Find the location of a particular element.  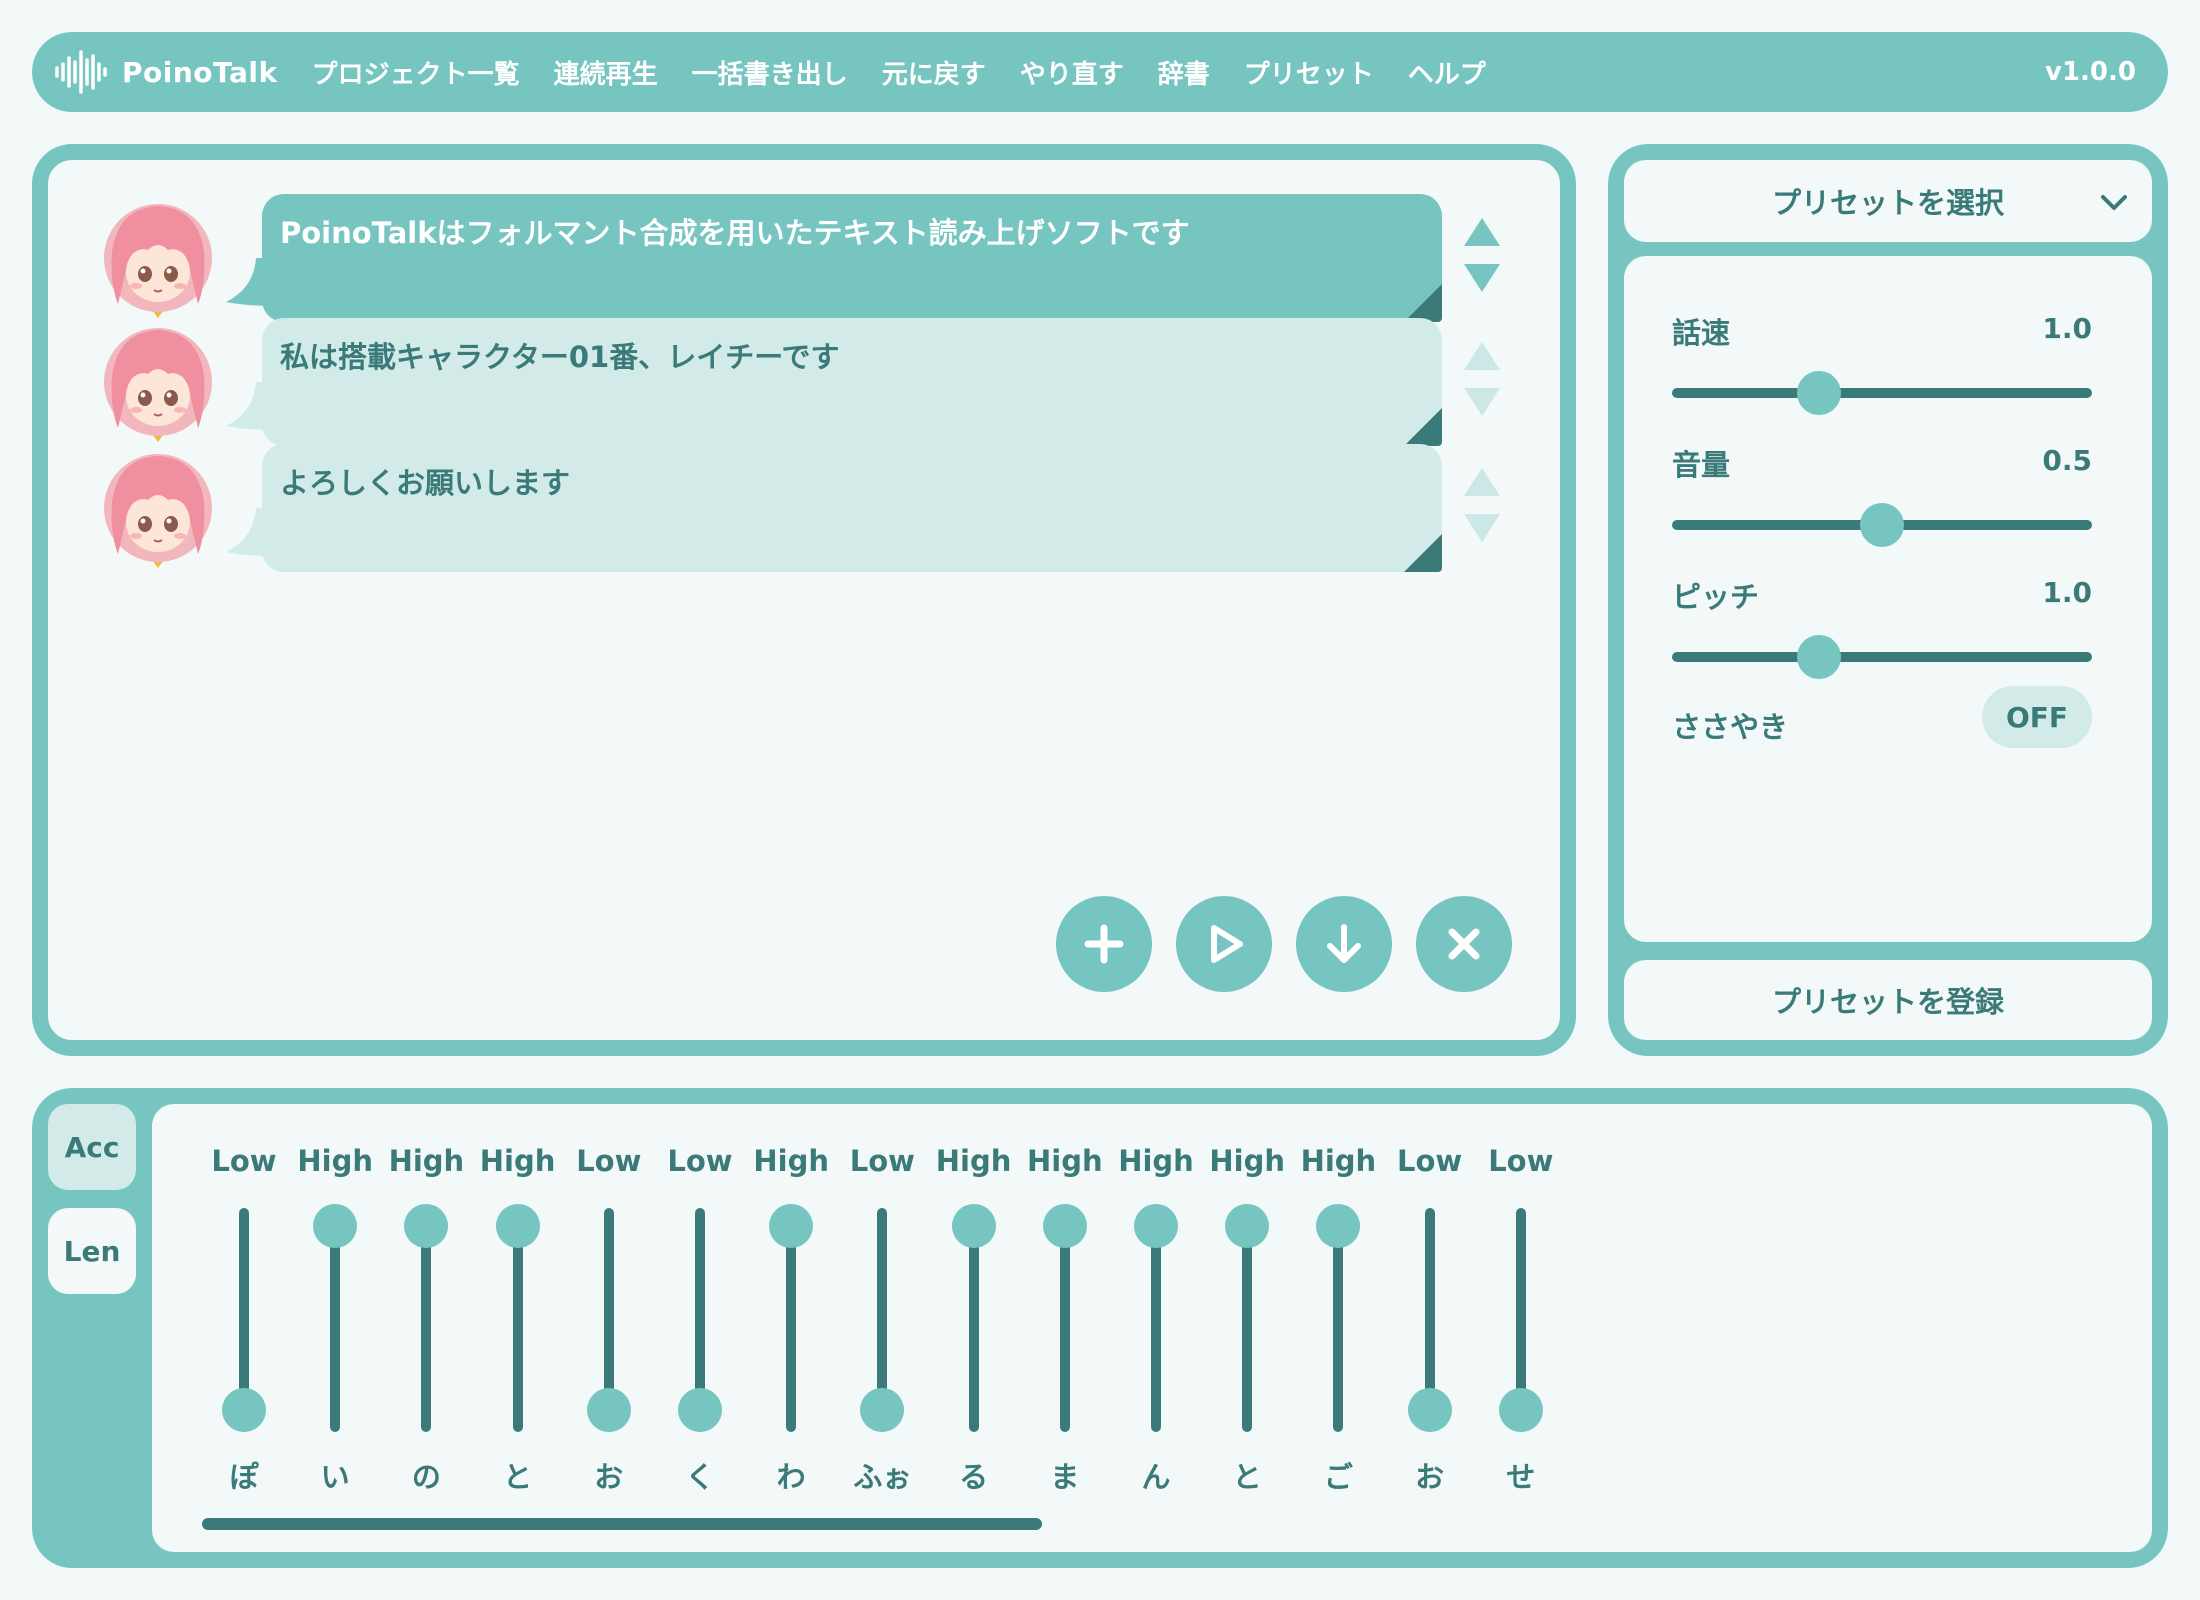

talk-text: よろしくお願いします is located at coordinates (425, 483).